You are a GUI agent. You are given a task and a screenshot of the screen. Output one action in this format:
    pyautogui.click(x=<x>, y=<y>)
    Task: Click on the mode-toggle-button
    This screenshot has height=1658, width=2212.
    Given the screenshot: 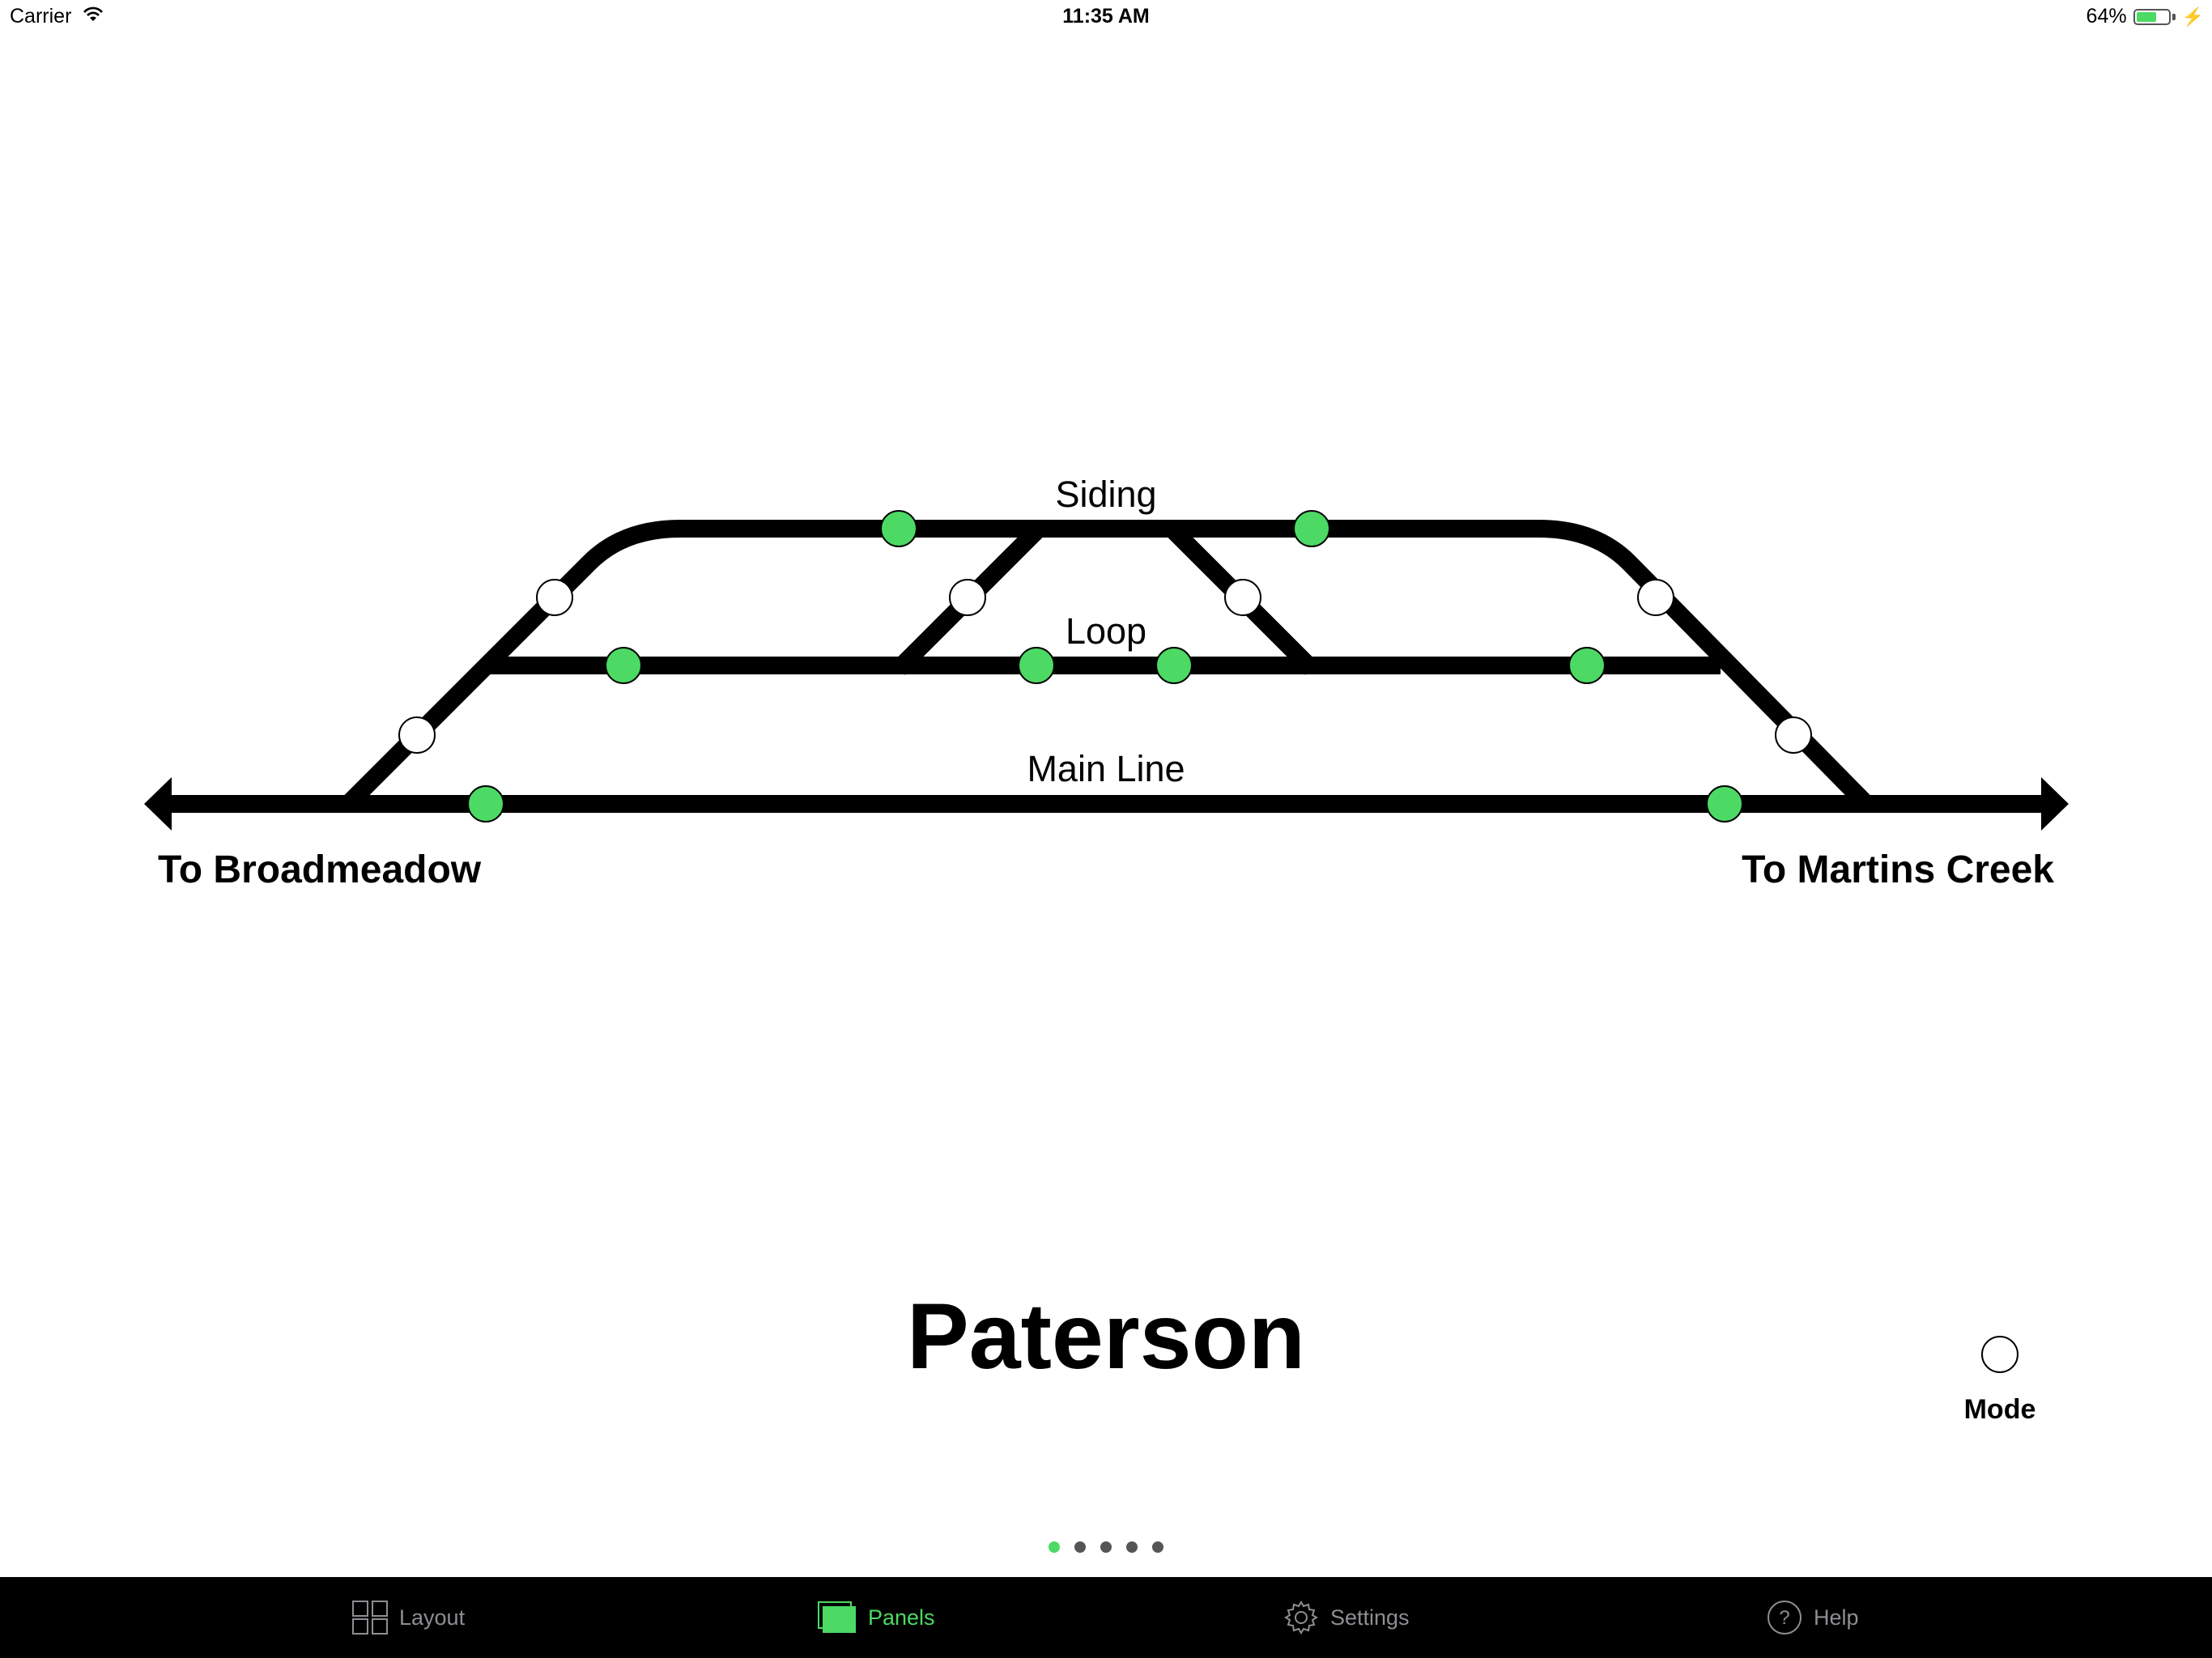 What is the action you would take?
    pyautogui.click(x=1999, y=1354)
    